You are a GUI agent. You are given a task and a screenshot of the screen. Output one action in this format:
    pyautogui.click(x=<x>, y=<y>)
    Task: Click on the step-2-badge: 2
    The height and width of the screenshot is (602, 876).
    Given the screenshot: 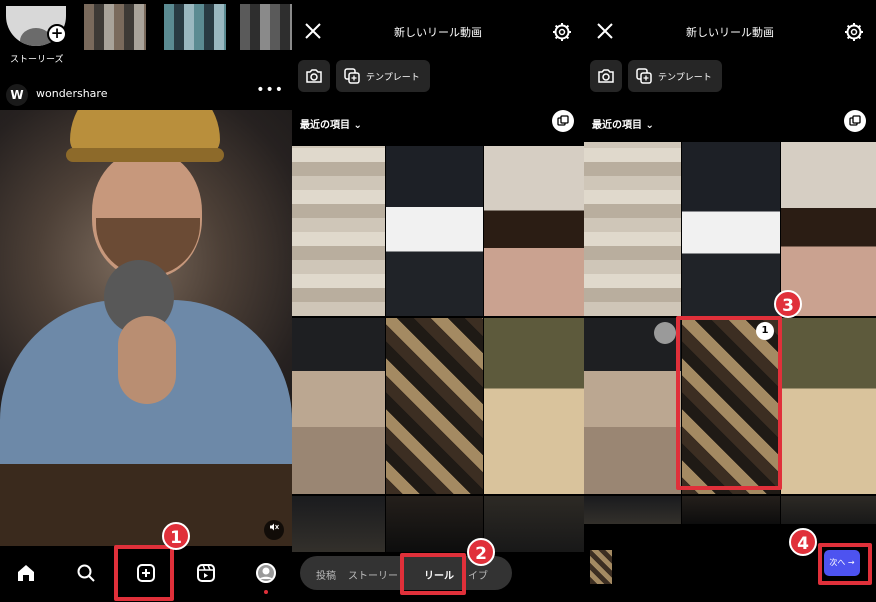 What is the action you would take?
    pyautogui.click(x=481, y=552)
    